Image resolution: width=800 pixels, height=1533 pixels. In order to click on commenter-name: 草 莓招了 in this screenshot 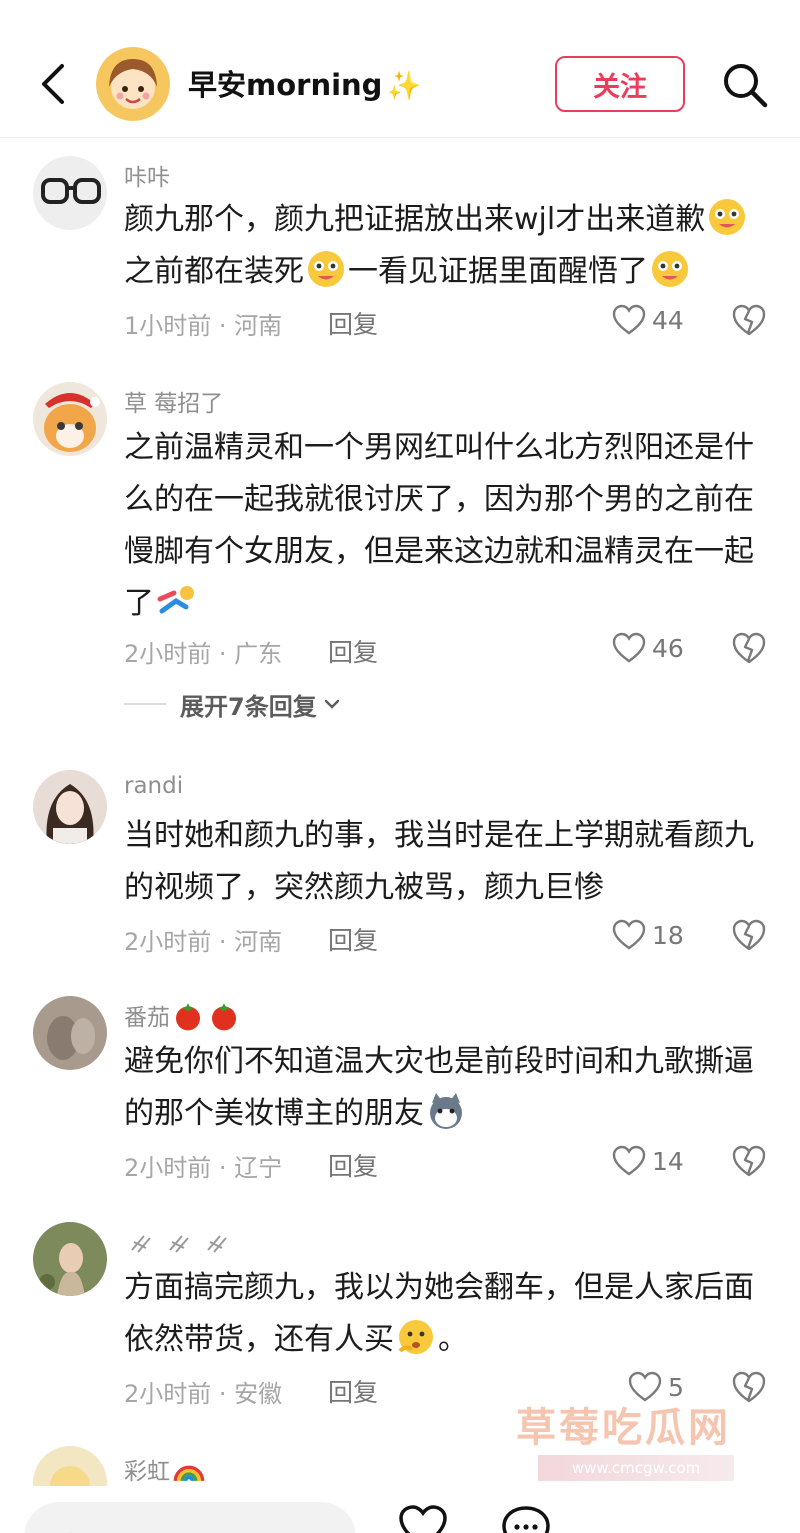, I will do `click(174, 404)`.